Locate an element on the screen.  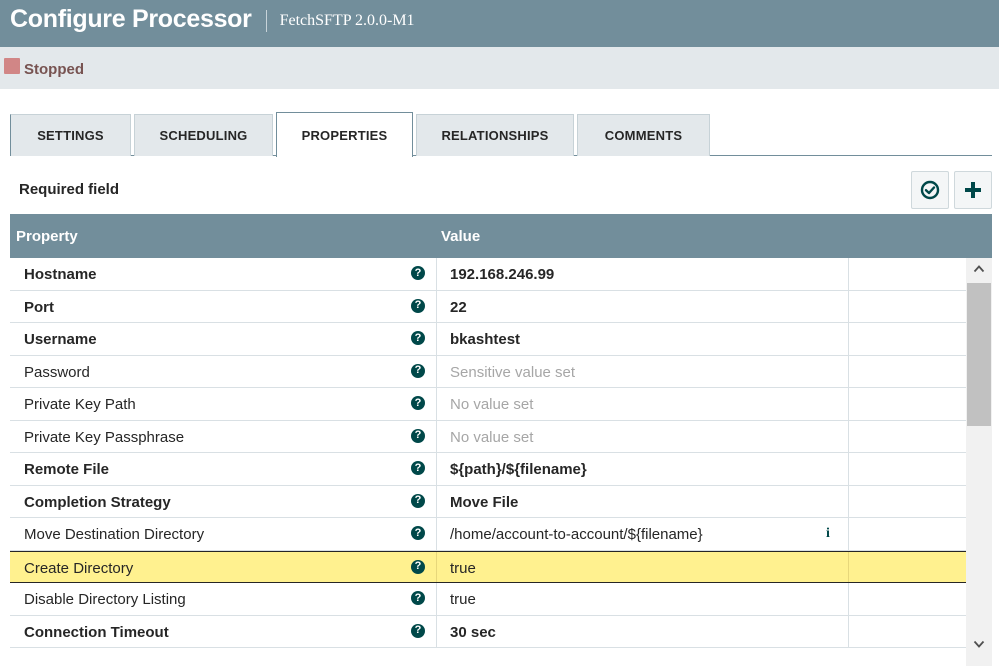
table-row: Connection Timeout? 30 sec is located at coordinates (488, 631).